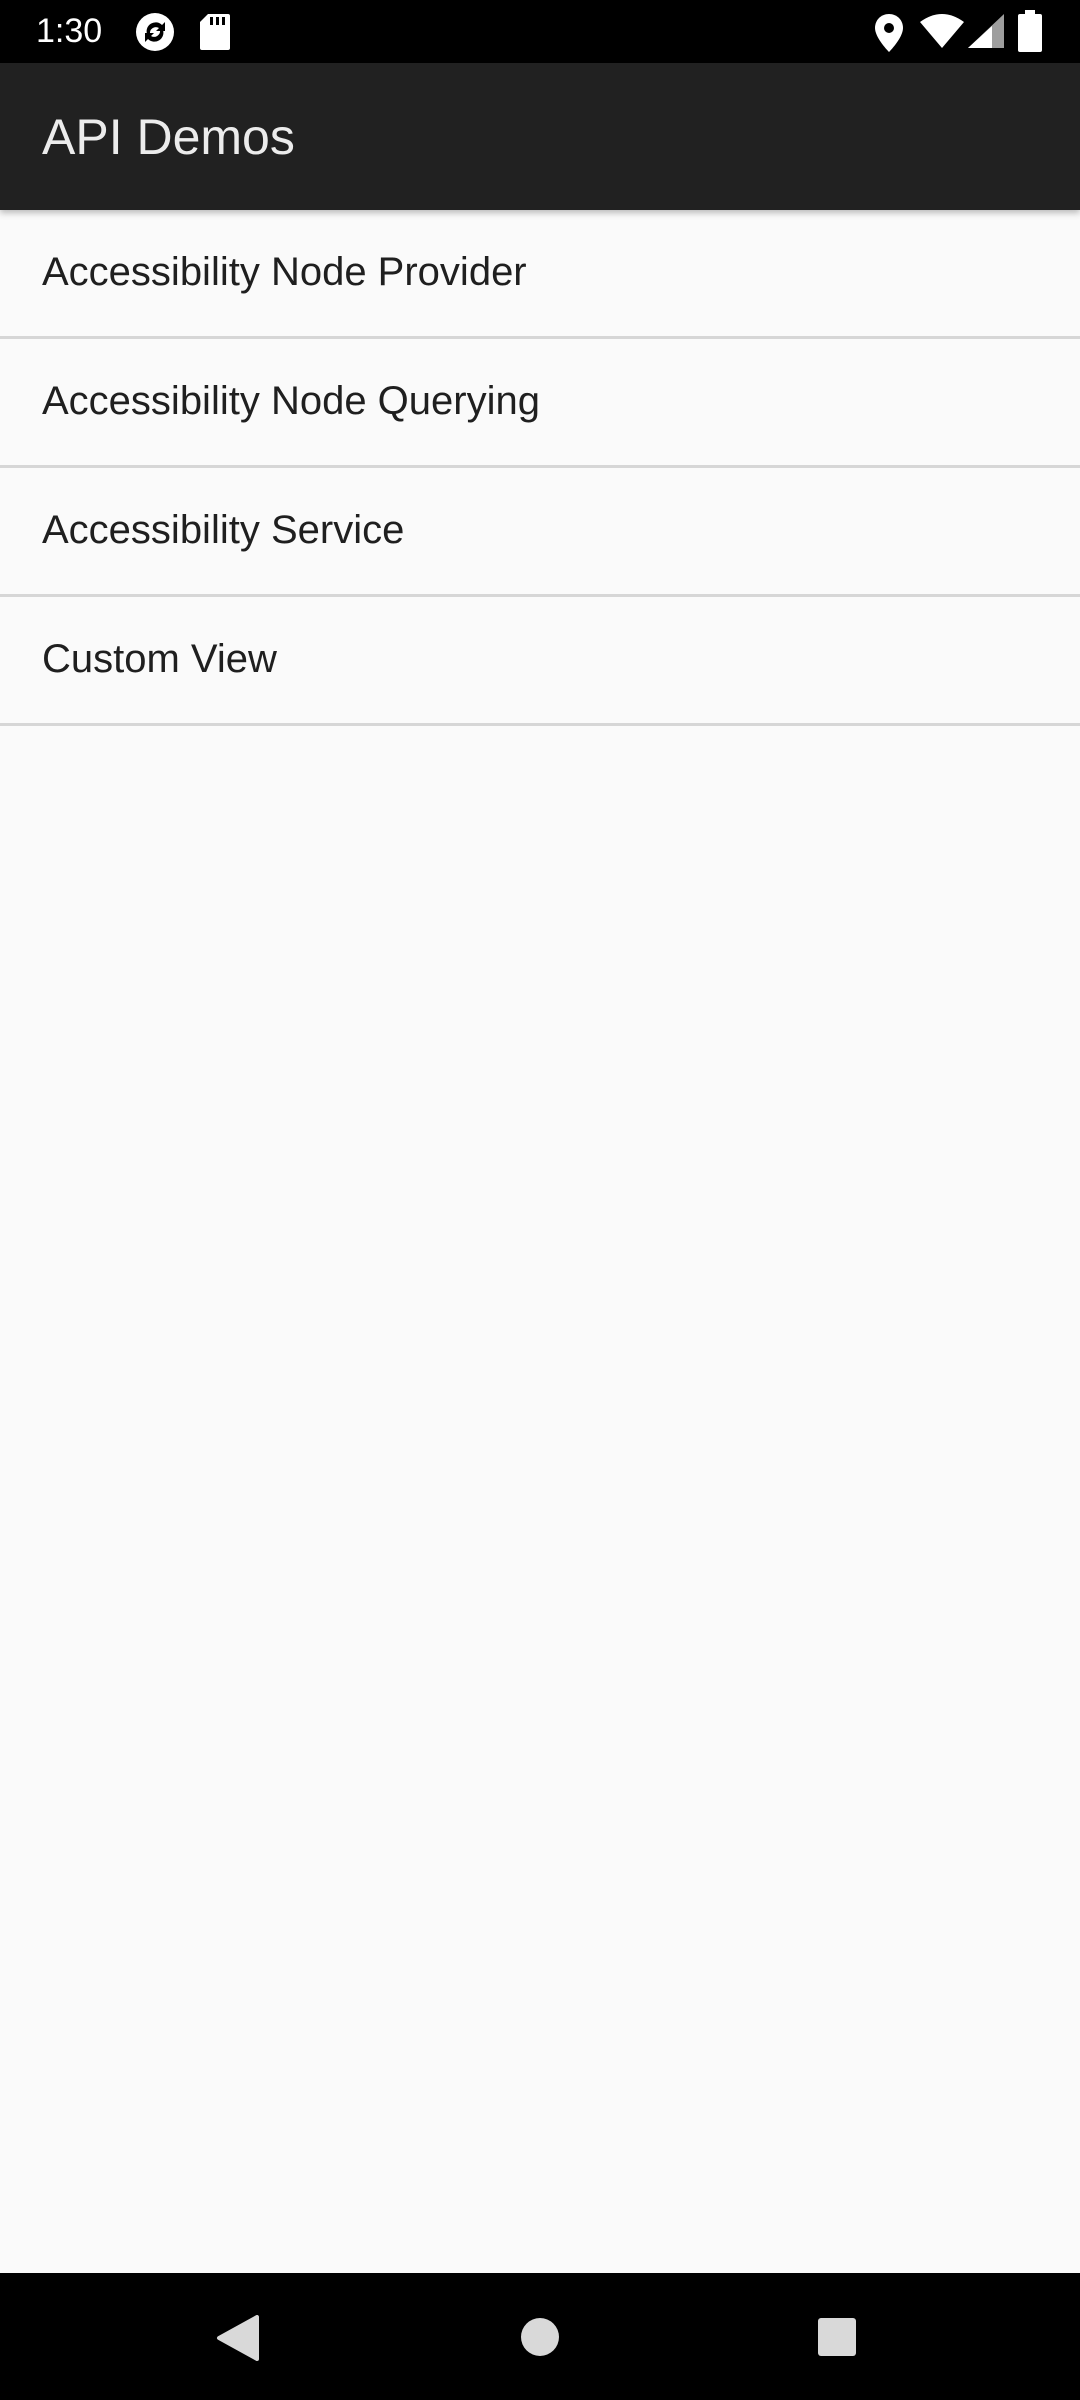 The image size is (1080, 2400). What do you see at coordinates (168, 137) in the screenshot?
I see `page-title: API Demos` at bounding box center [168, 137].